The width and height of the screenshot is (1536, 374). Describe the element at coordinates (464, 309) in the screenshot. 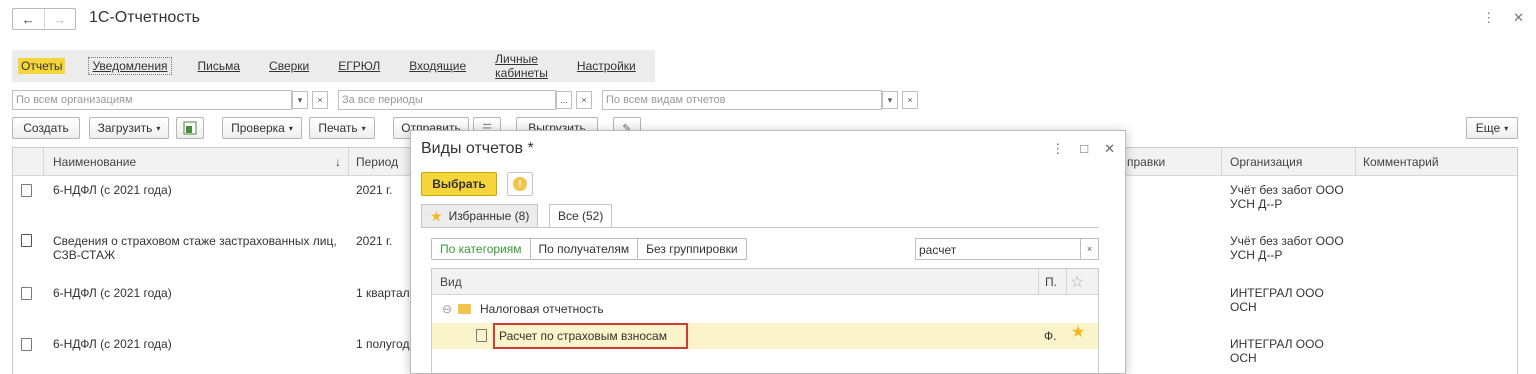

I see `folder-icon` at that location.